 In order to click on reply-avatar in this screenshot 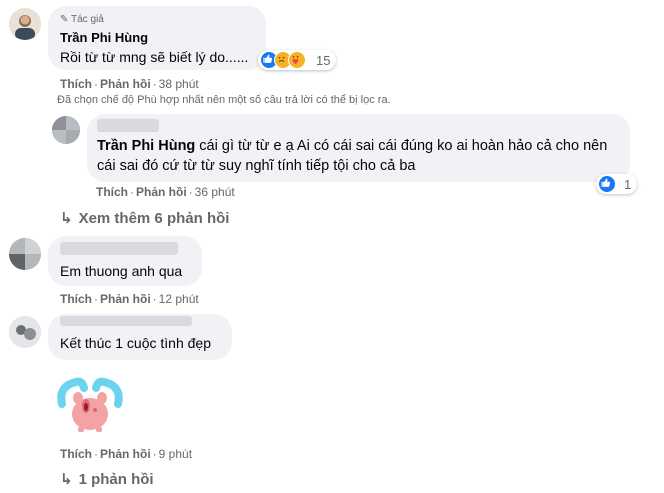, I will do `click(66, 130)`.